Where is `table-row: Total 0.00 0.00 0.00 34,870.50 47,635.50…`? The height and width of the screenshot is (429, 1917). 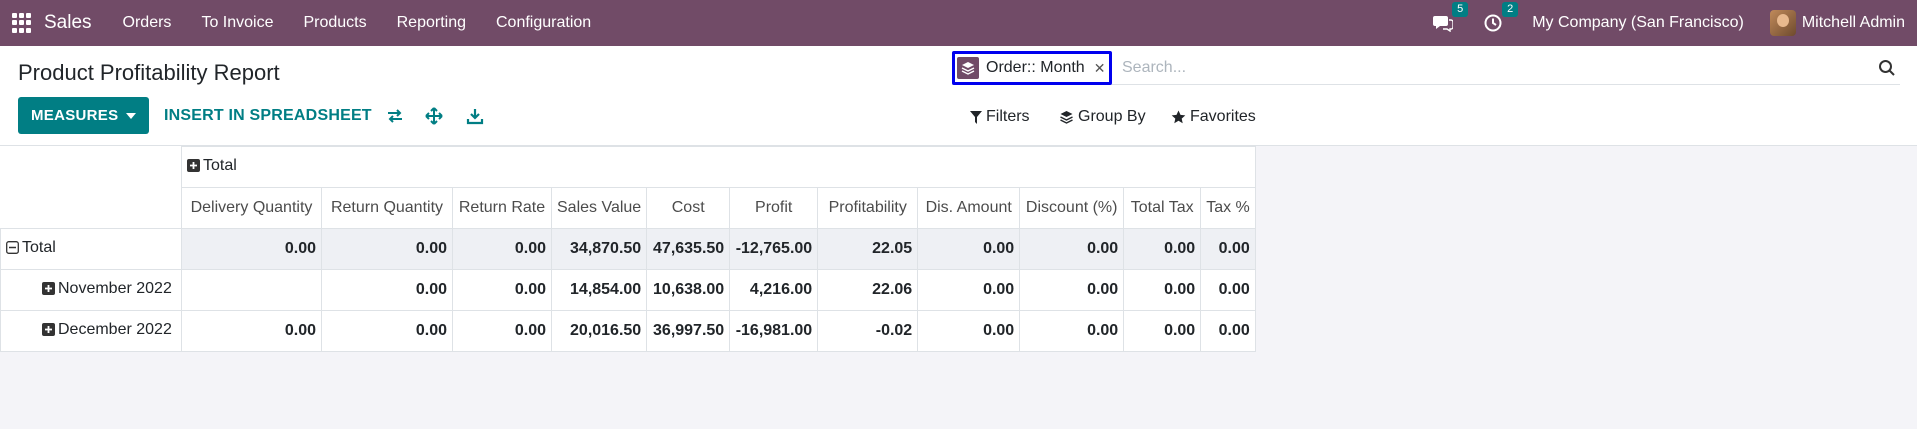
table-row: Total 0.00 0.00 0.00 34,870.50 47,635.50… is located at coordinates (628, 249).